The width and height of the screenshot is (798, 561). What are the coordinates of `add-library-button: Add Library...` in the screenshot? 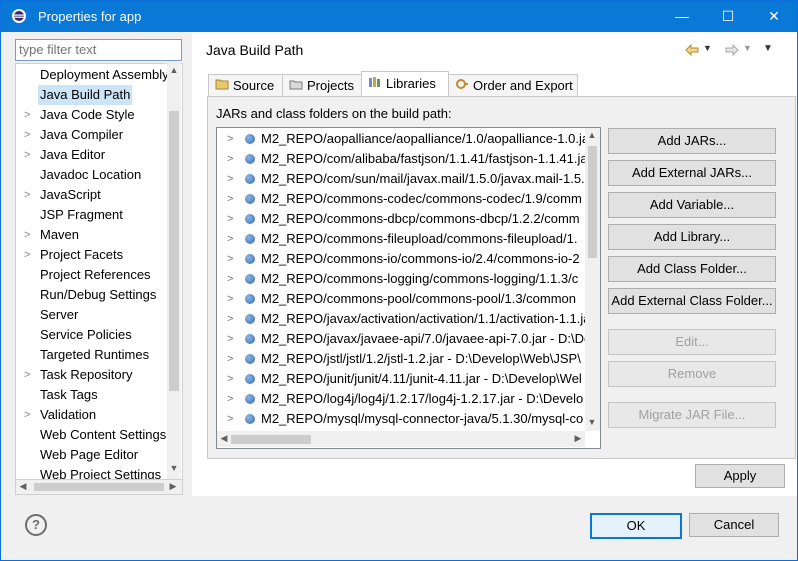 It's located at (692, 237).